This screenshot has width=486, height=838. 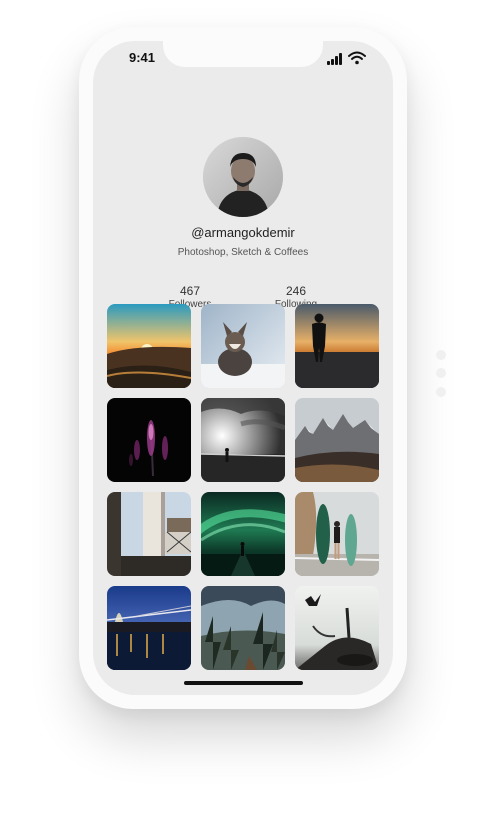 What do you see at coordinates (243, 683) in the screenshot?
I see `home-indicator` at bounding box center [243, 683].